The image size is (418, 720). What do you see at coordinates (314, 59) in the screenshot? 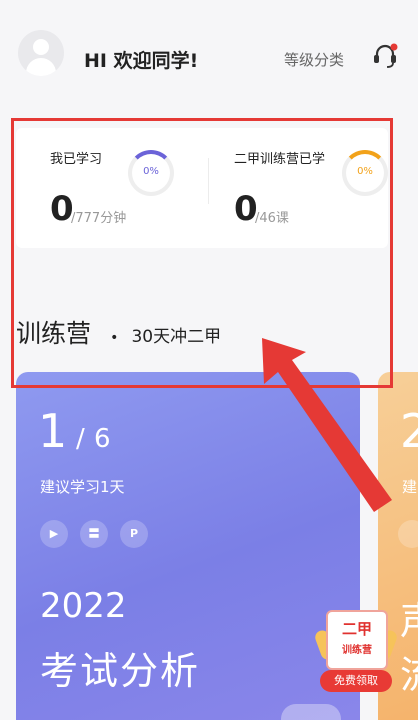
I see `level-category-link: 等级分类` at bounding box center [314, 59].